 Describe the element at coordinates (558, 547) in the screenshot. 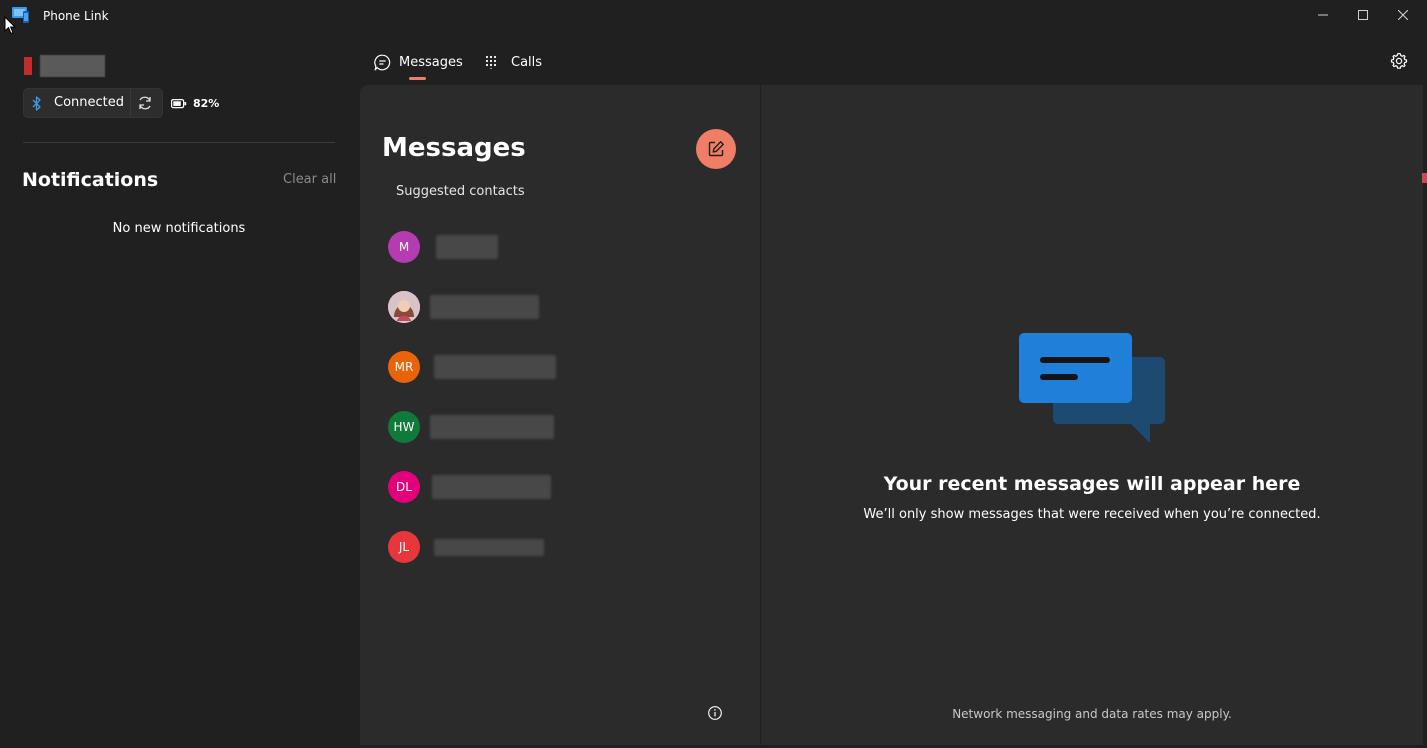

I see `suggested-contact: JL` at that location.